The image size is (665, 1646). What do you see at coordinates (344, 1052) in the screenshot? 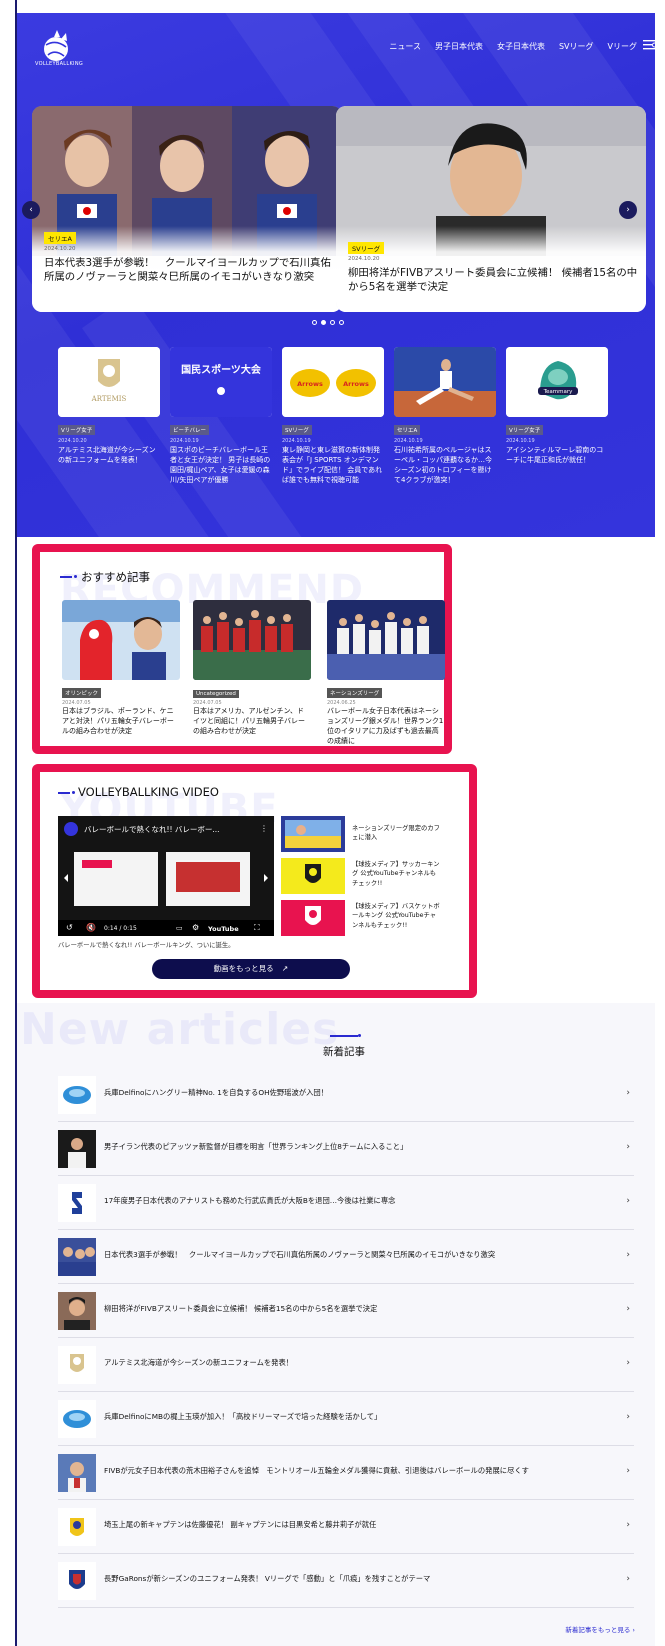
I see `new-articles-title: 新着記事` at bounding box center [344, 1052].